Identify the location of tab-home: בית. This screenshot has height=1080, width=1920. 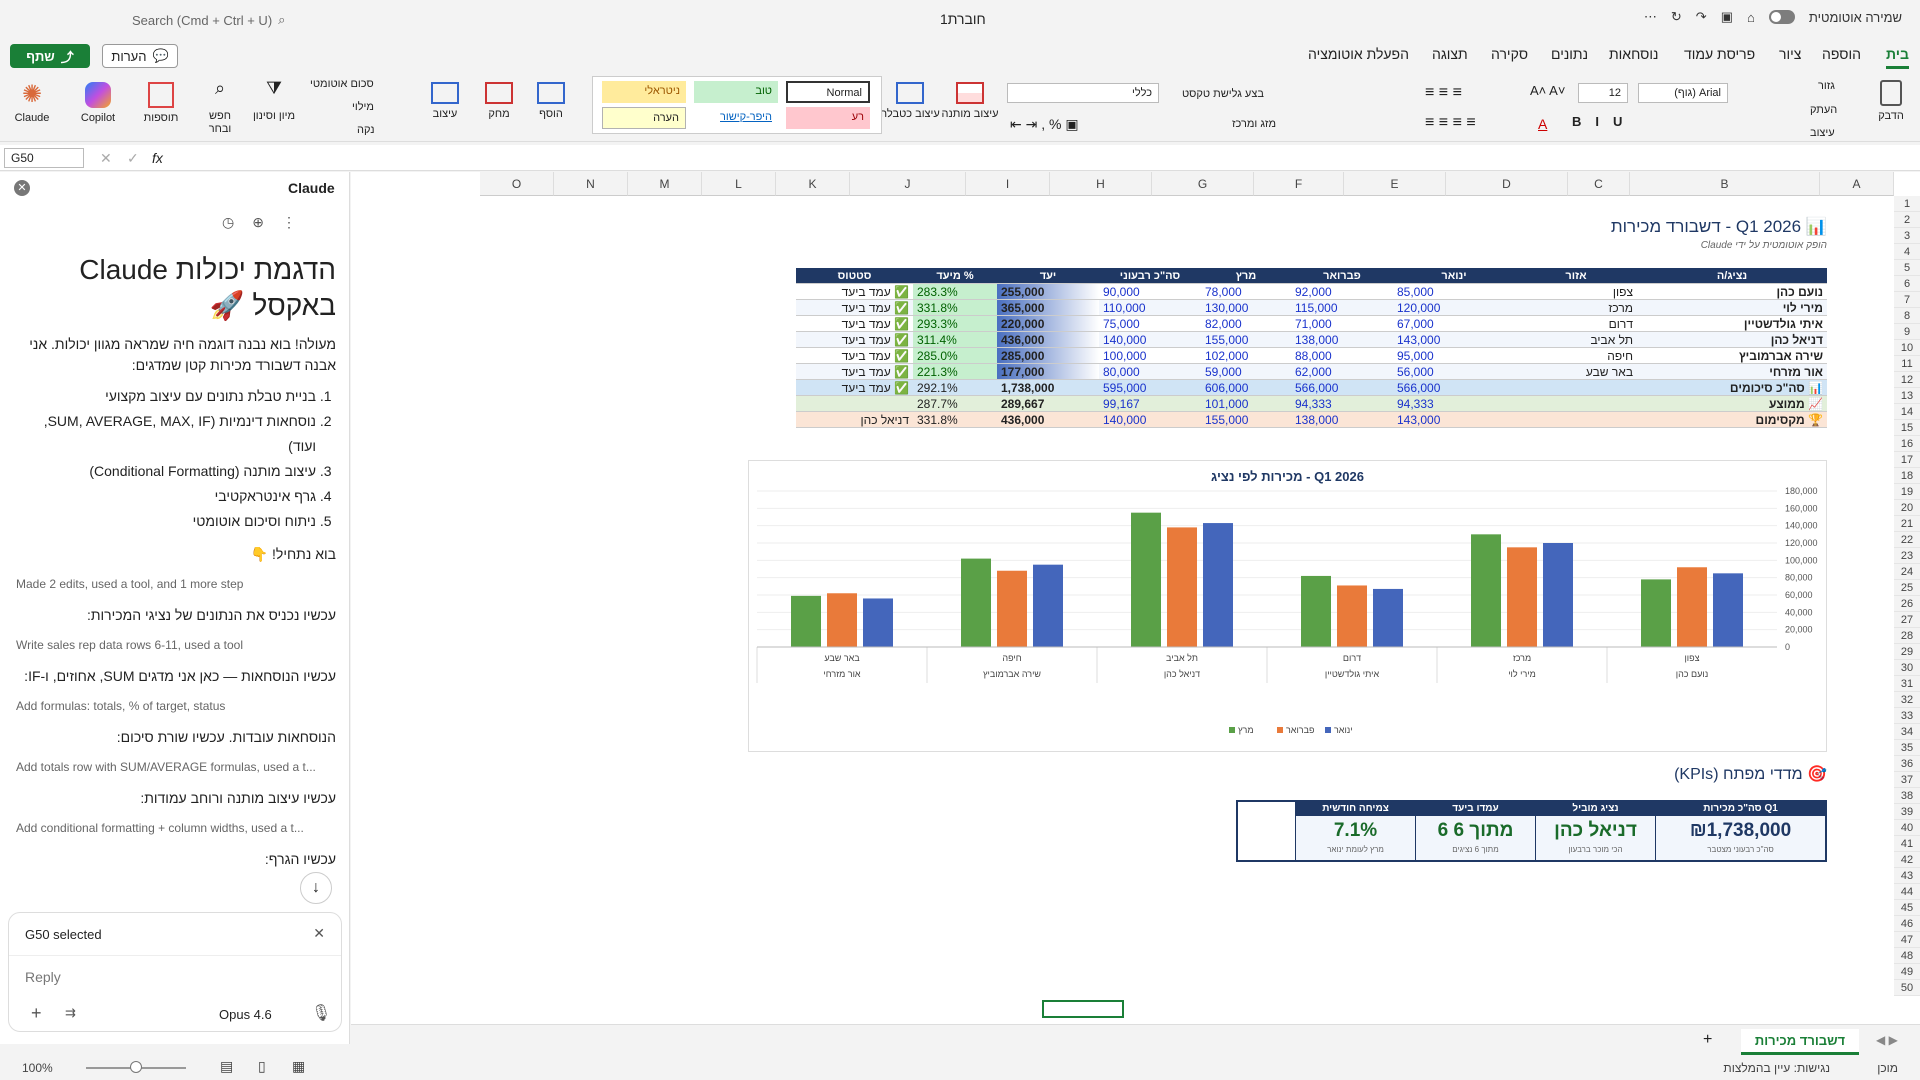
(1897, 57).